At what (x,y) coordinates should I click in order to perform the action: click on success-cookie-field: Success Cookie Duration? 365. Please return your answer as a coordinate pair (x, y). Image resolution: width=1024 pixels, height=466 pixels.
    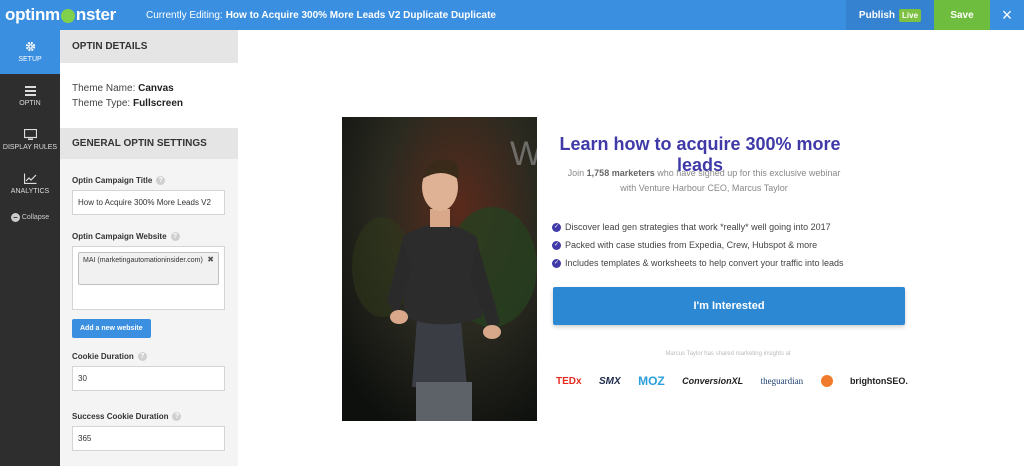
    Looking at the image, I should click on (149, 431).